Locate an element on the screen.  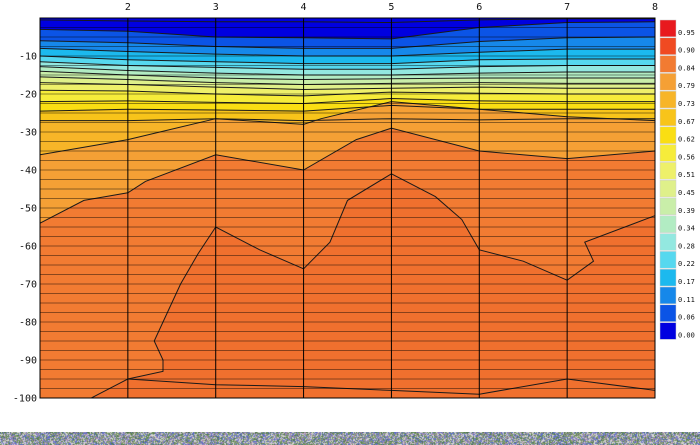
y-tick-label: -40 is located at coordinates (28, 171).